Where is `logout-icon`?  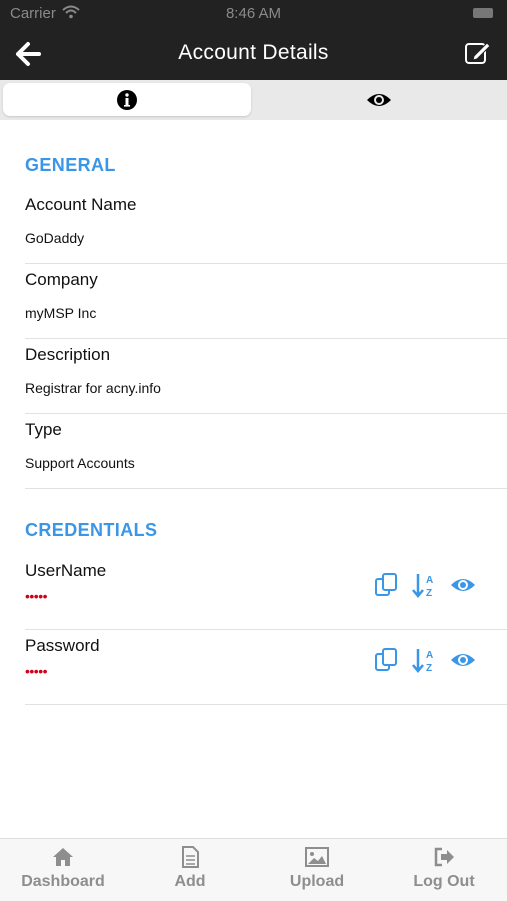
logout-icon is located at coordinates (444, 857).